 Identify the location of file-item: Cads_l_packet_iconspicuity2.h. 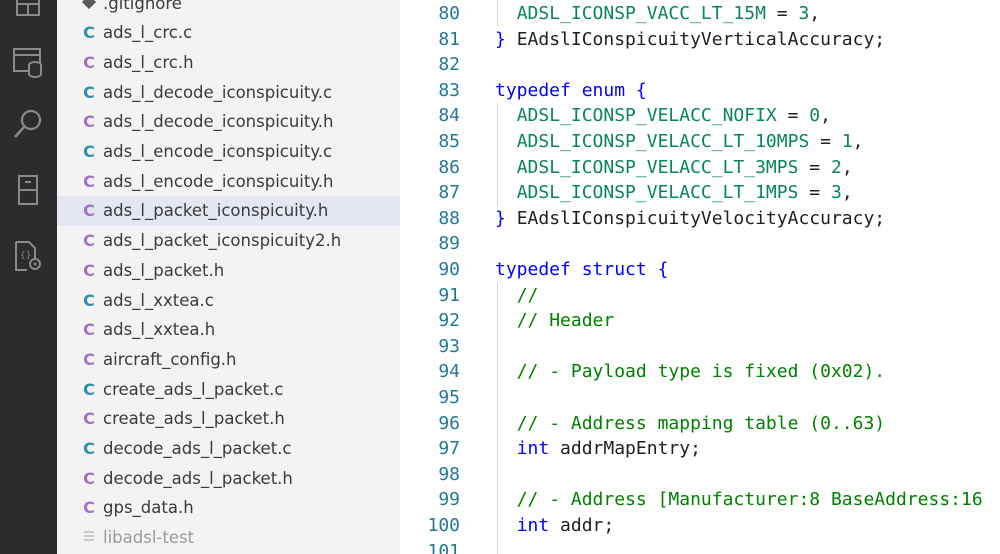
(228, 241).